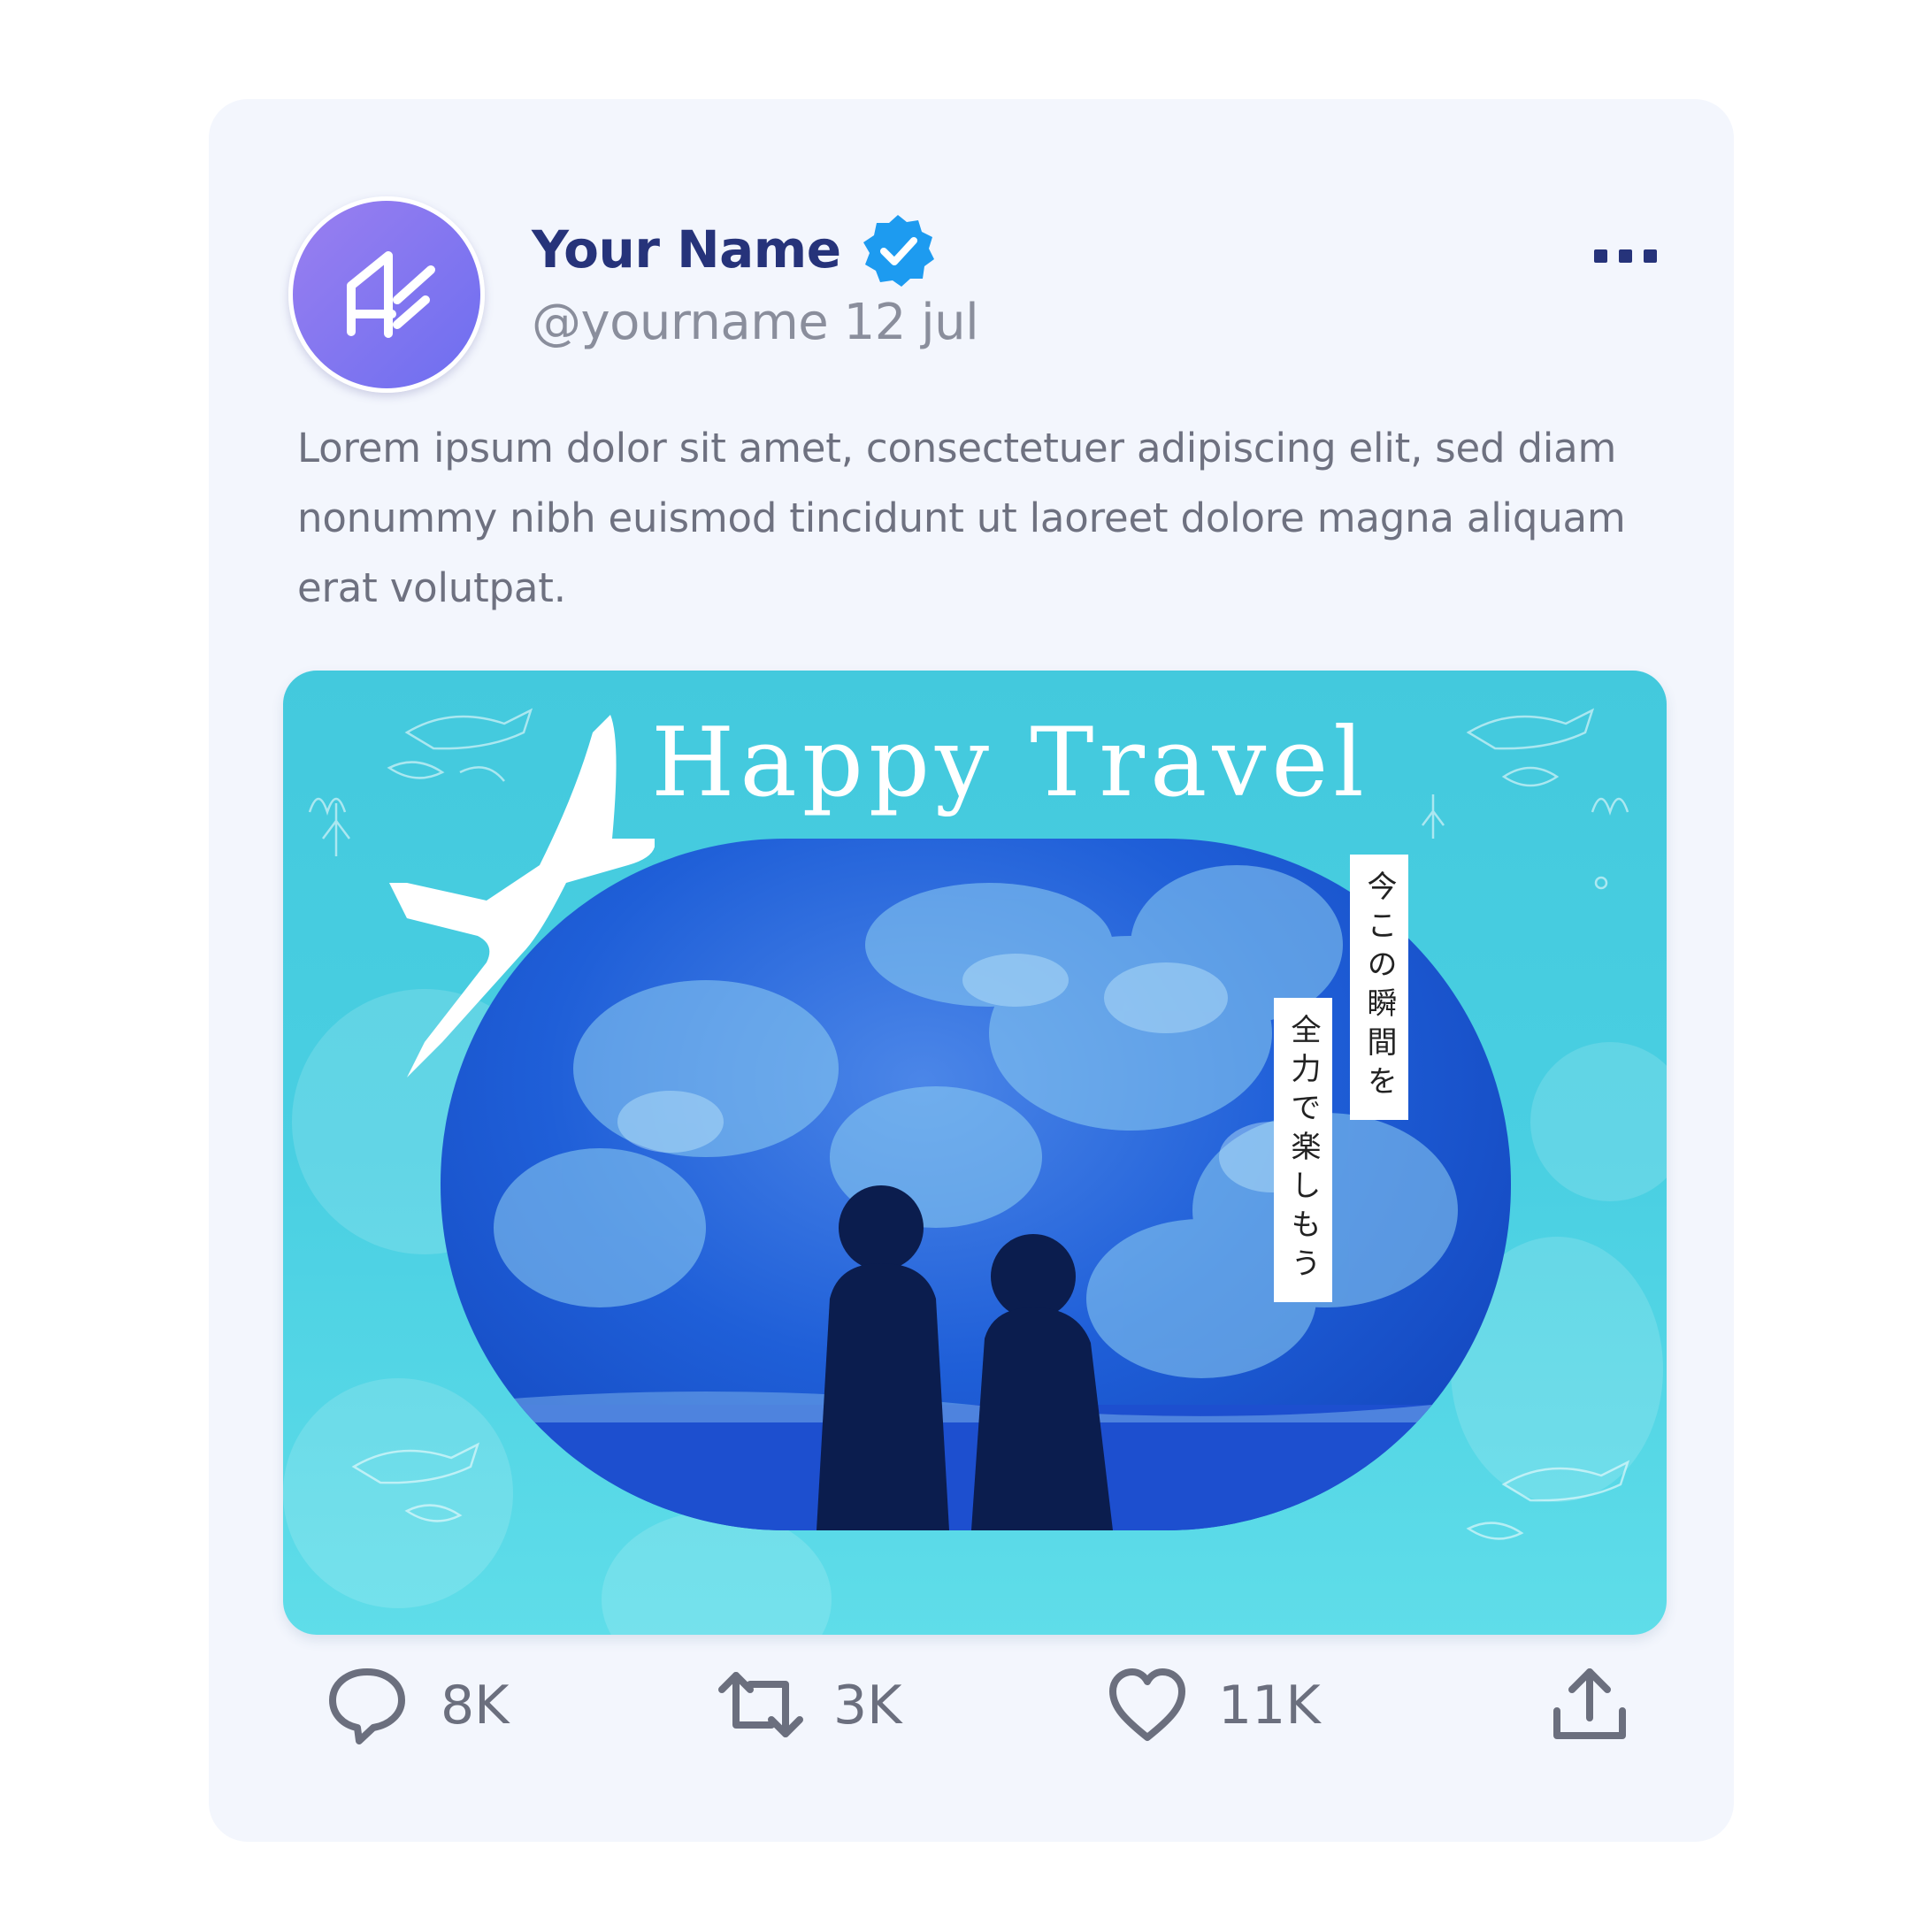  I want to click on media-title: Happy Travel, so click(1010, 763).